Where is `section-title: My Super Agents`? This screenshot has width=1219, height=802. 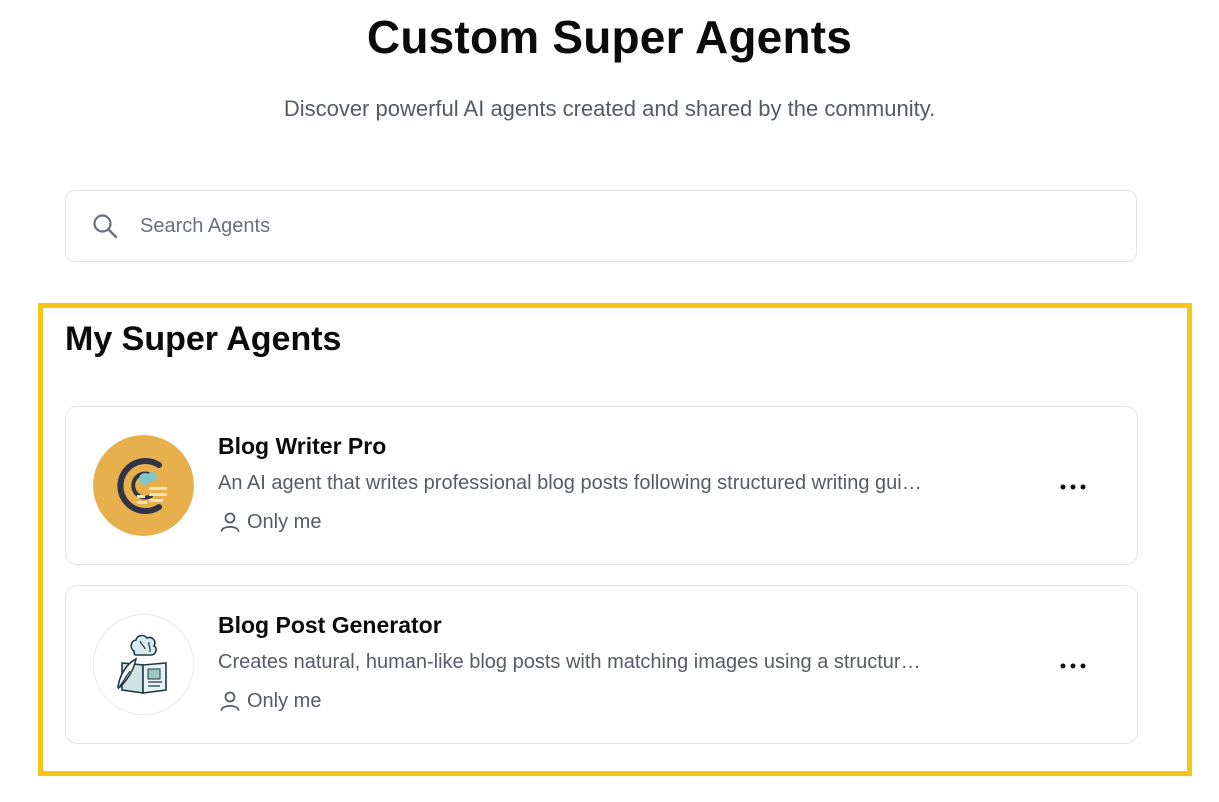 section-title: My Super Agents is located at coordinates (203, 339).